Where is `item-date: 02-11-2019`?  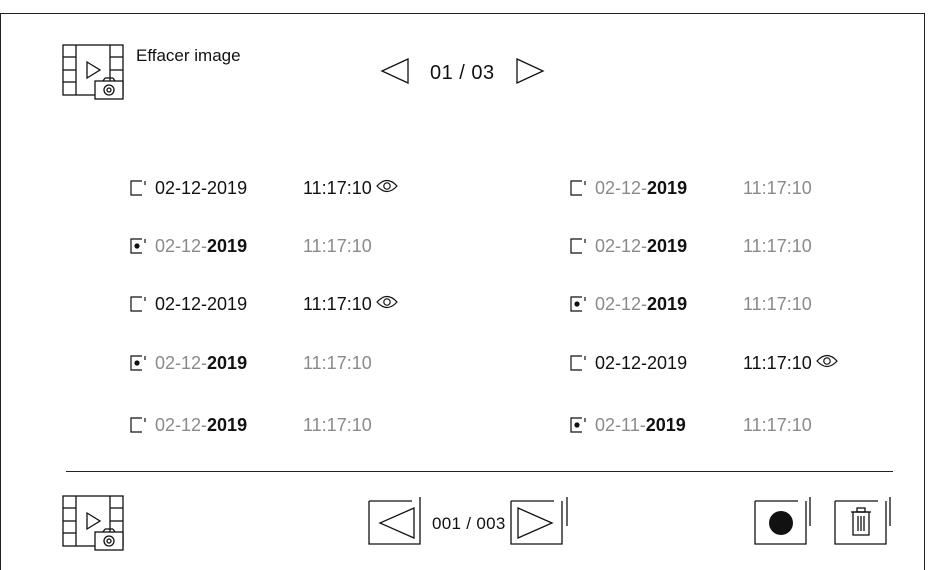 item-date: 02-11-2019 is located at coordinates (669, 425).